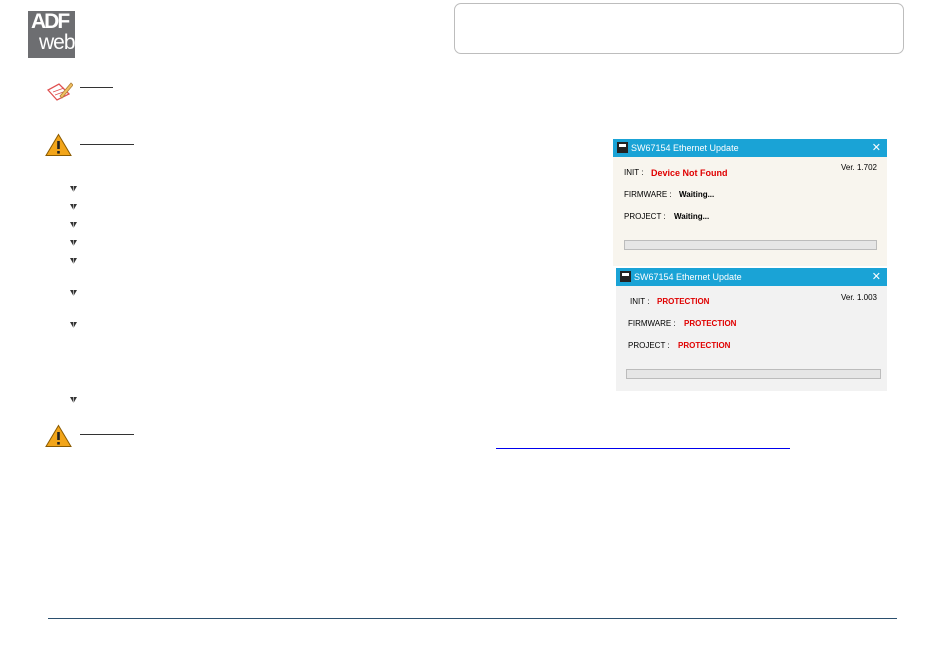  I want to click on version-label: Ver. 1.003, so click(858, 297).